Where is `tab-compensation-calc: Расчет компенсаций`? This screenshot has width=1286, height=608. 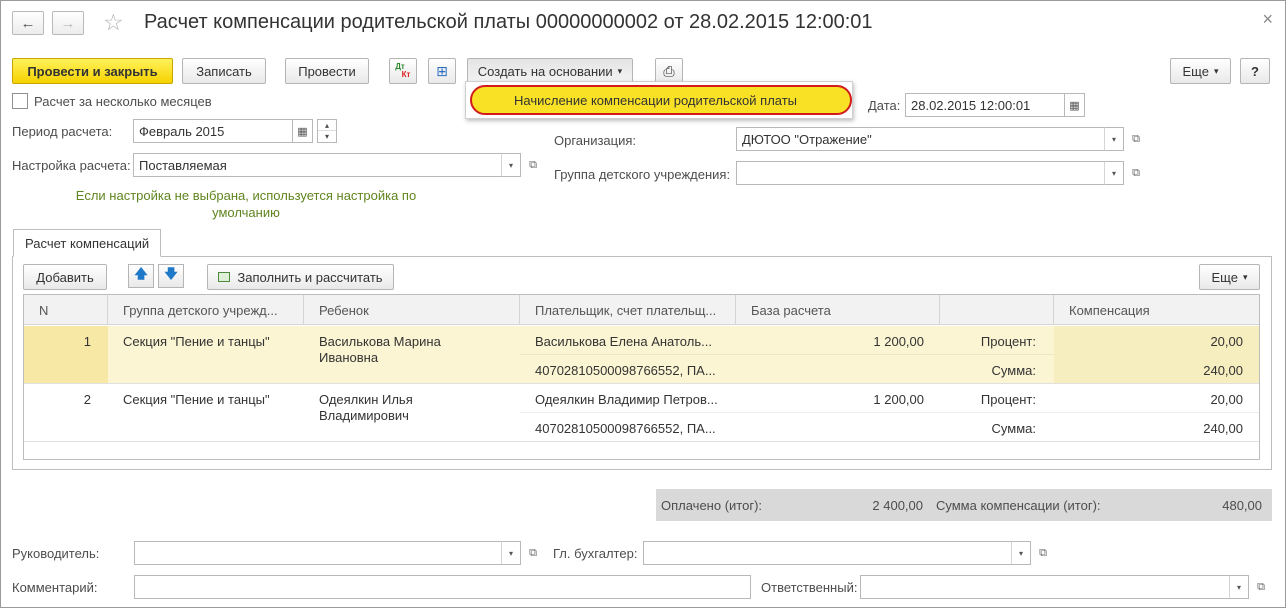
tab-compensation-calc: Расчет компенсаций is located at coordinates (87, 243).